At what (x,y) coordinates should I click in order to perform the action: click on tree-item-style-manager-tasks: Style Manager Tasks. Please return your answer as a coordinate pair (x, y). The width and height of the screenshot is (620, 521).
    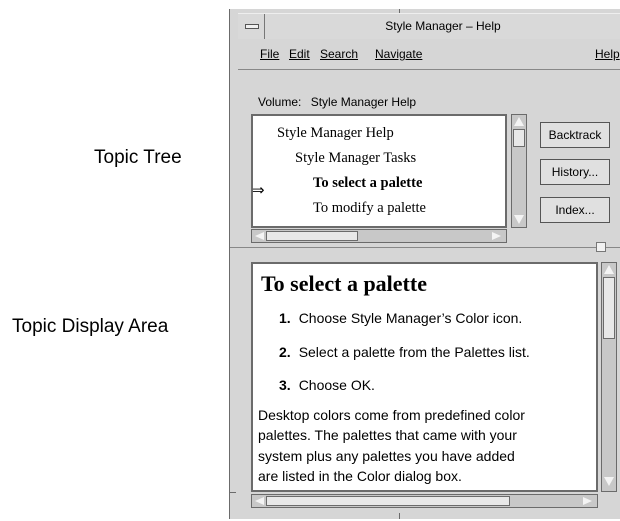
    Looking at the image, I should click on (355, 158).